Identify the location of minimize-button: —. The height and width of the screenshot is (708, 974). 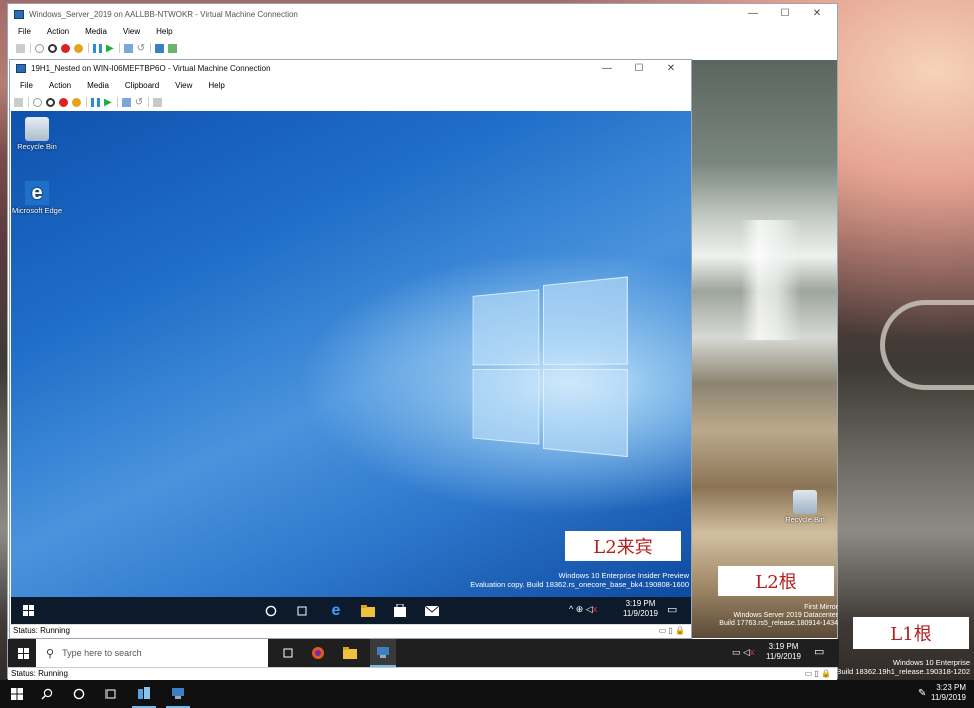
(753, 14).